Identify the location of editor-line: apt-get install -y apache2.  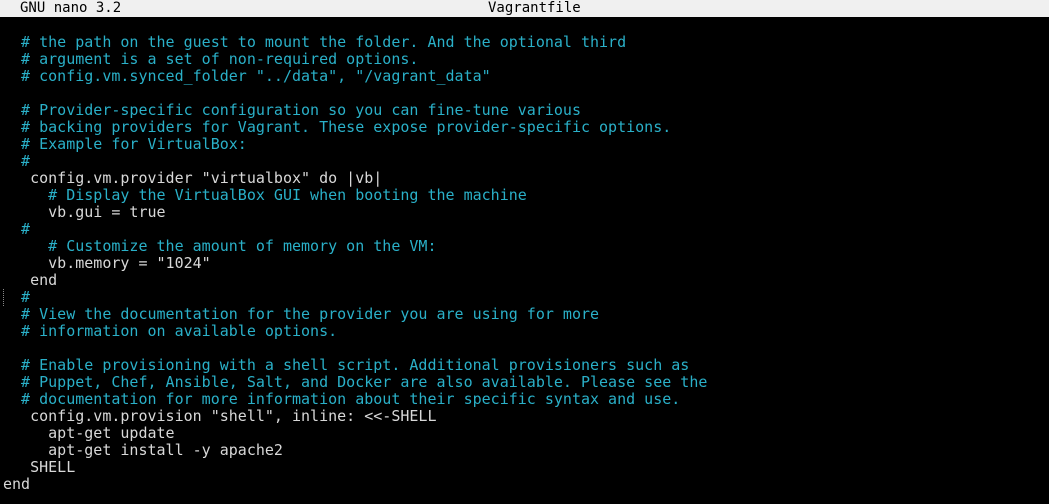
(523, 450).